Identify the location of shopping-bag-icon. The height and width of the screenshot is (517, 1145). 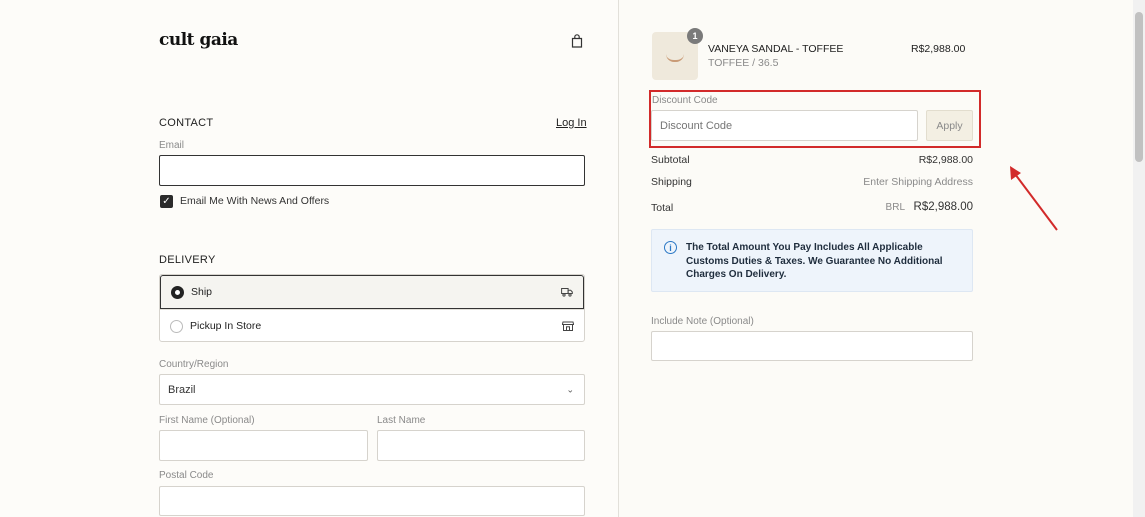
(577, 41).